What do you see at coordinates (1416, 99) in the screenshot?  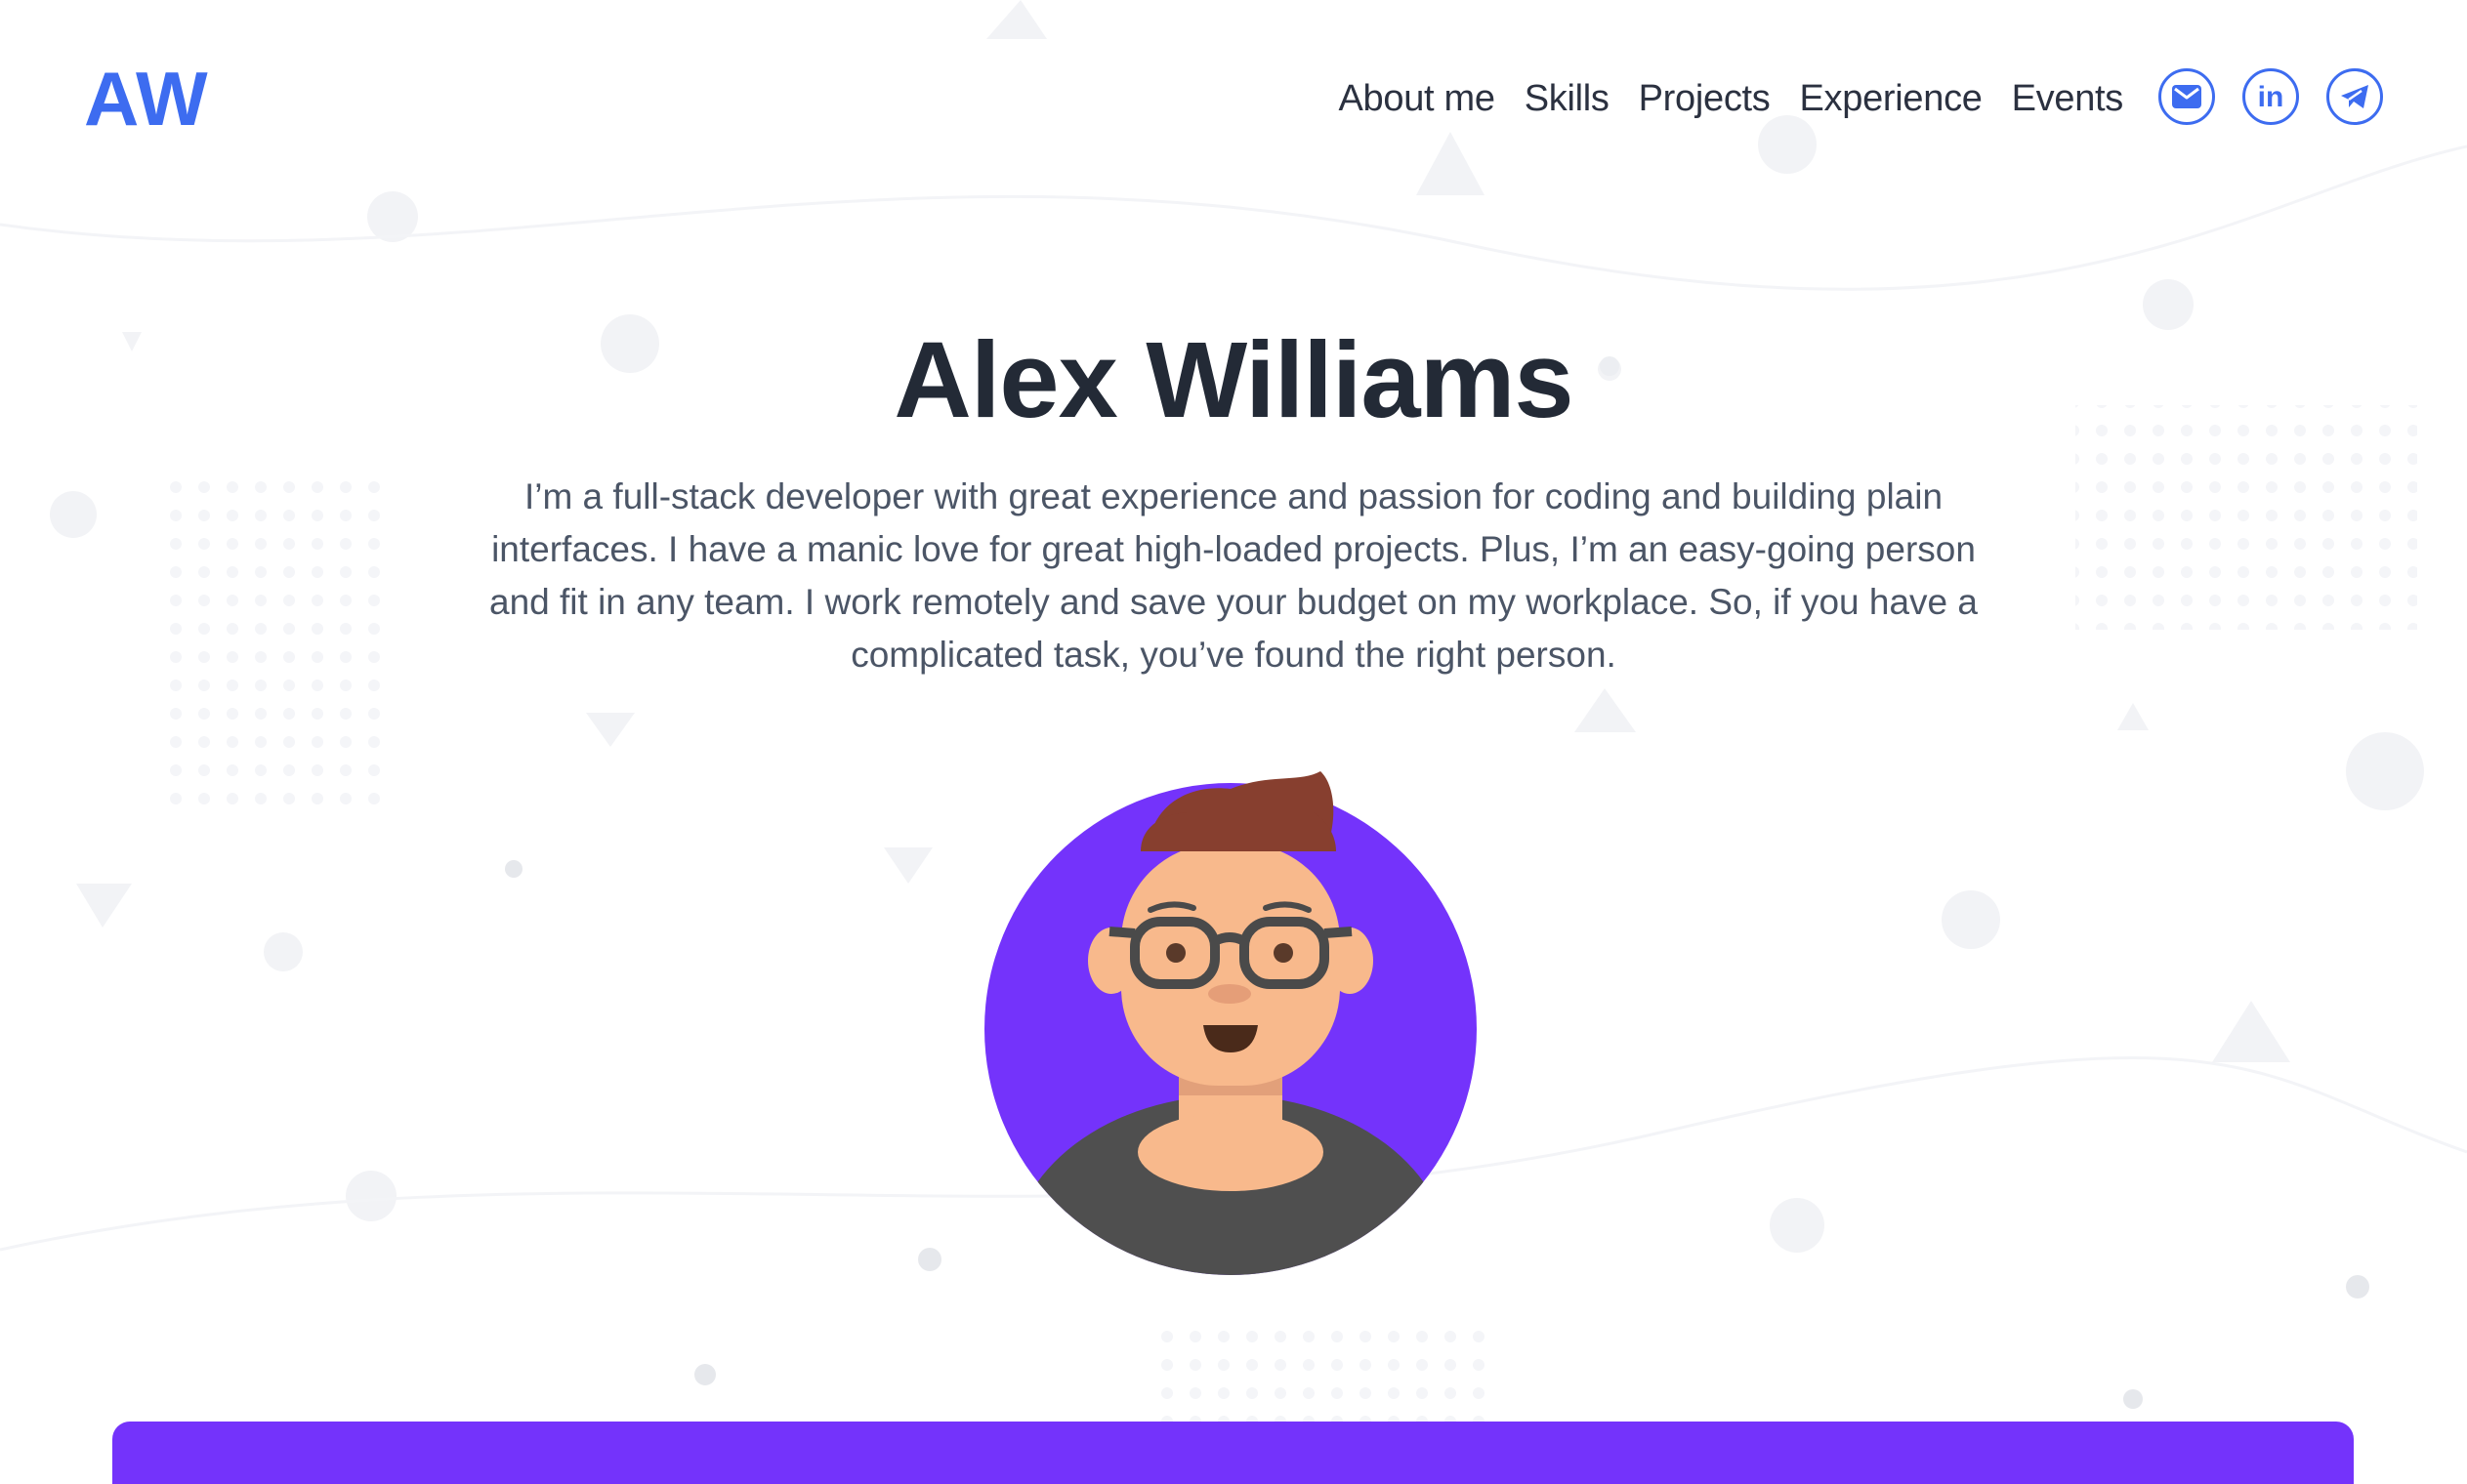 I see `nav-about-me: About me` at bounding box center [1416, 99].